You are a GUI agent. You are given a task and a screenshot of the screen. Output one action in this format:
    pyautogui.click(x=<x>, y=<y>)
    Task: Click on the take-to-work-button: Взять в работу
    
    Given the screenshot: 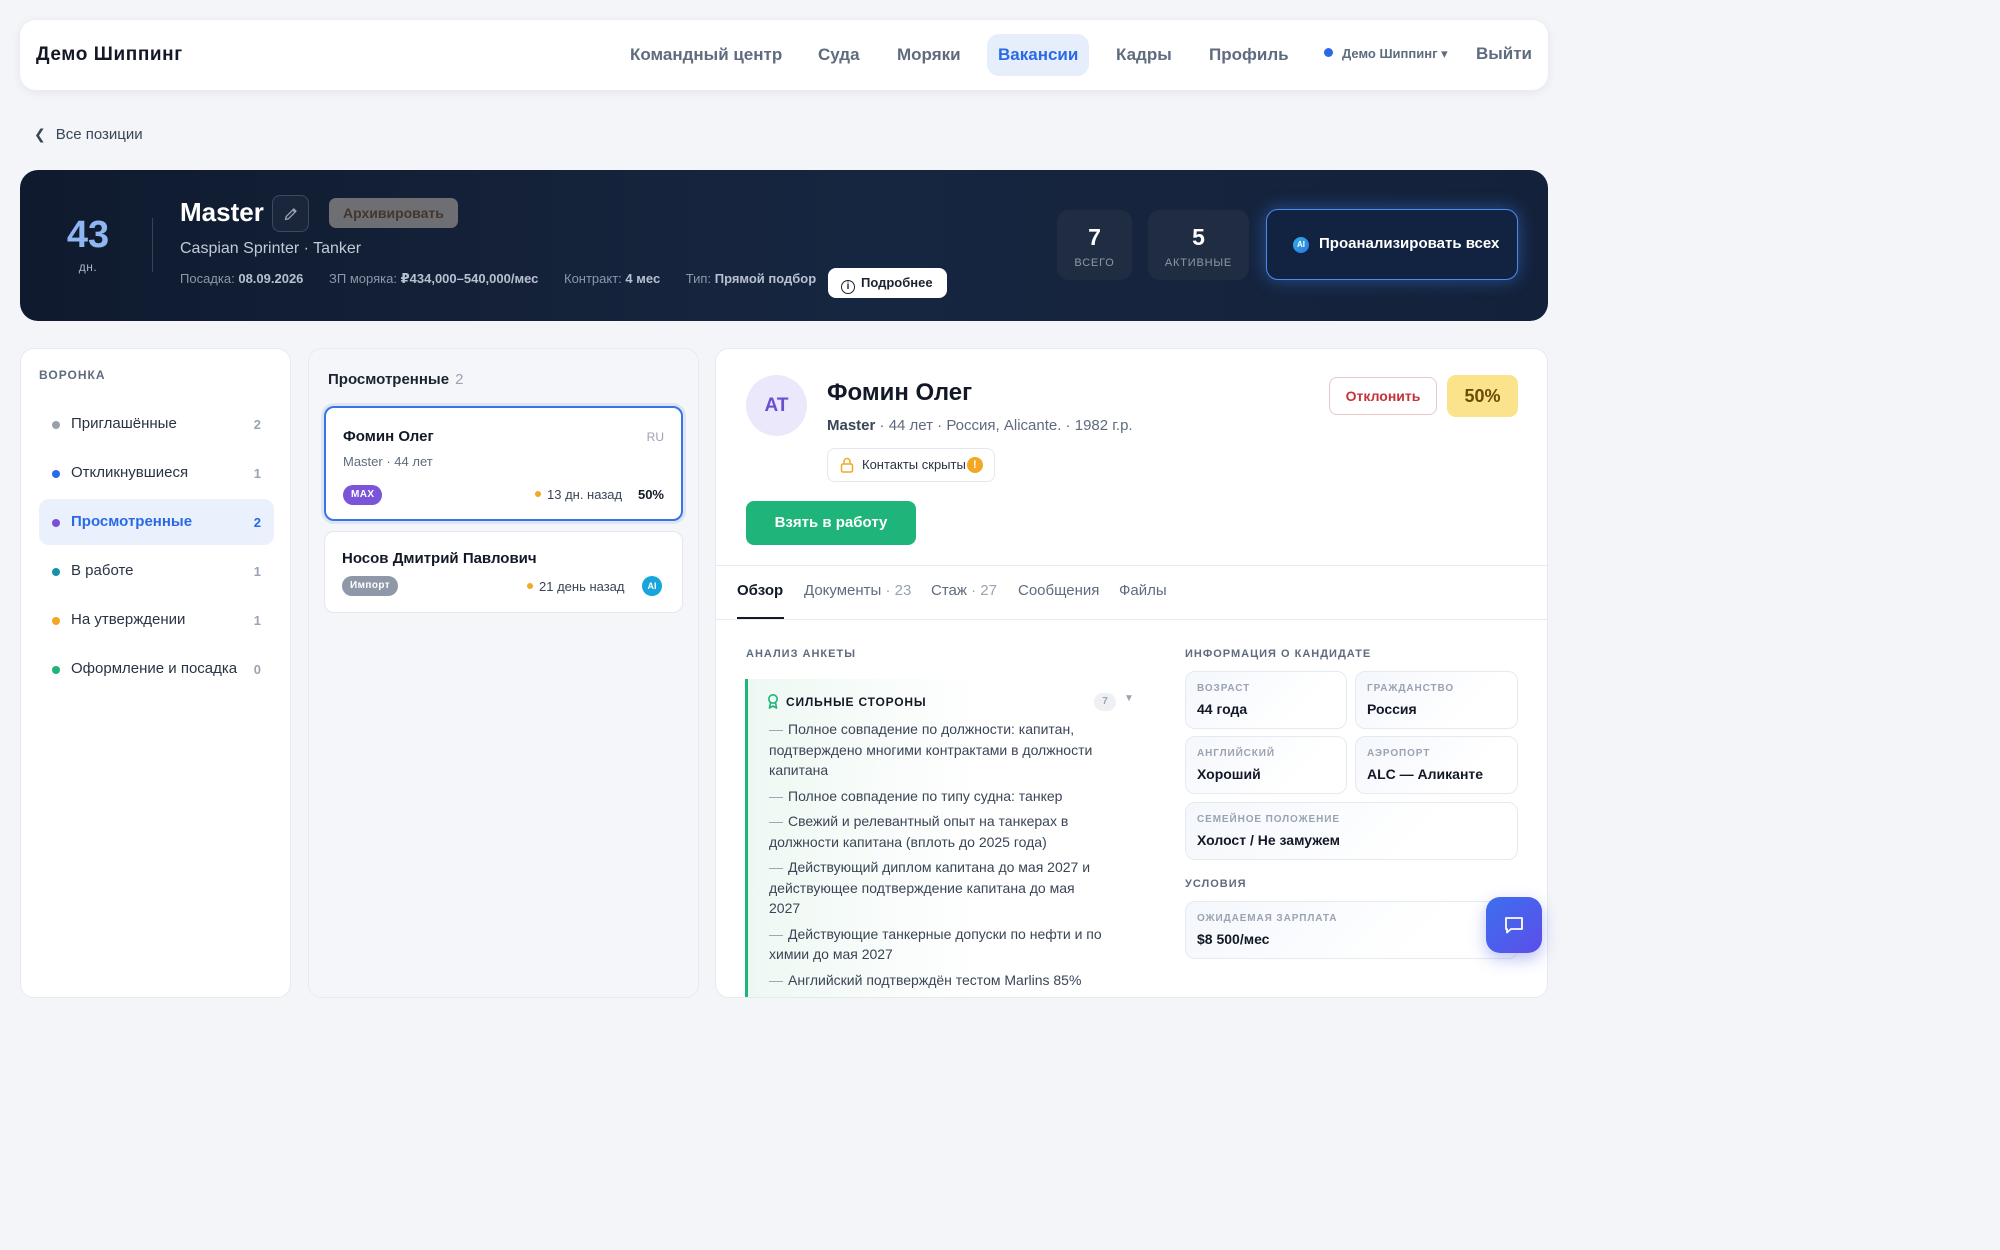 What is the action you would take?
    pyautogui.click(x=831, y=523)
    